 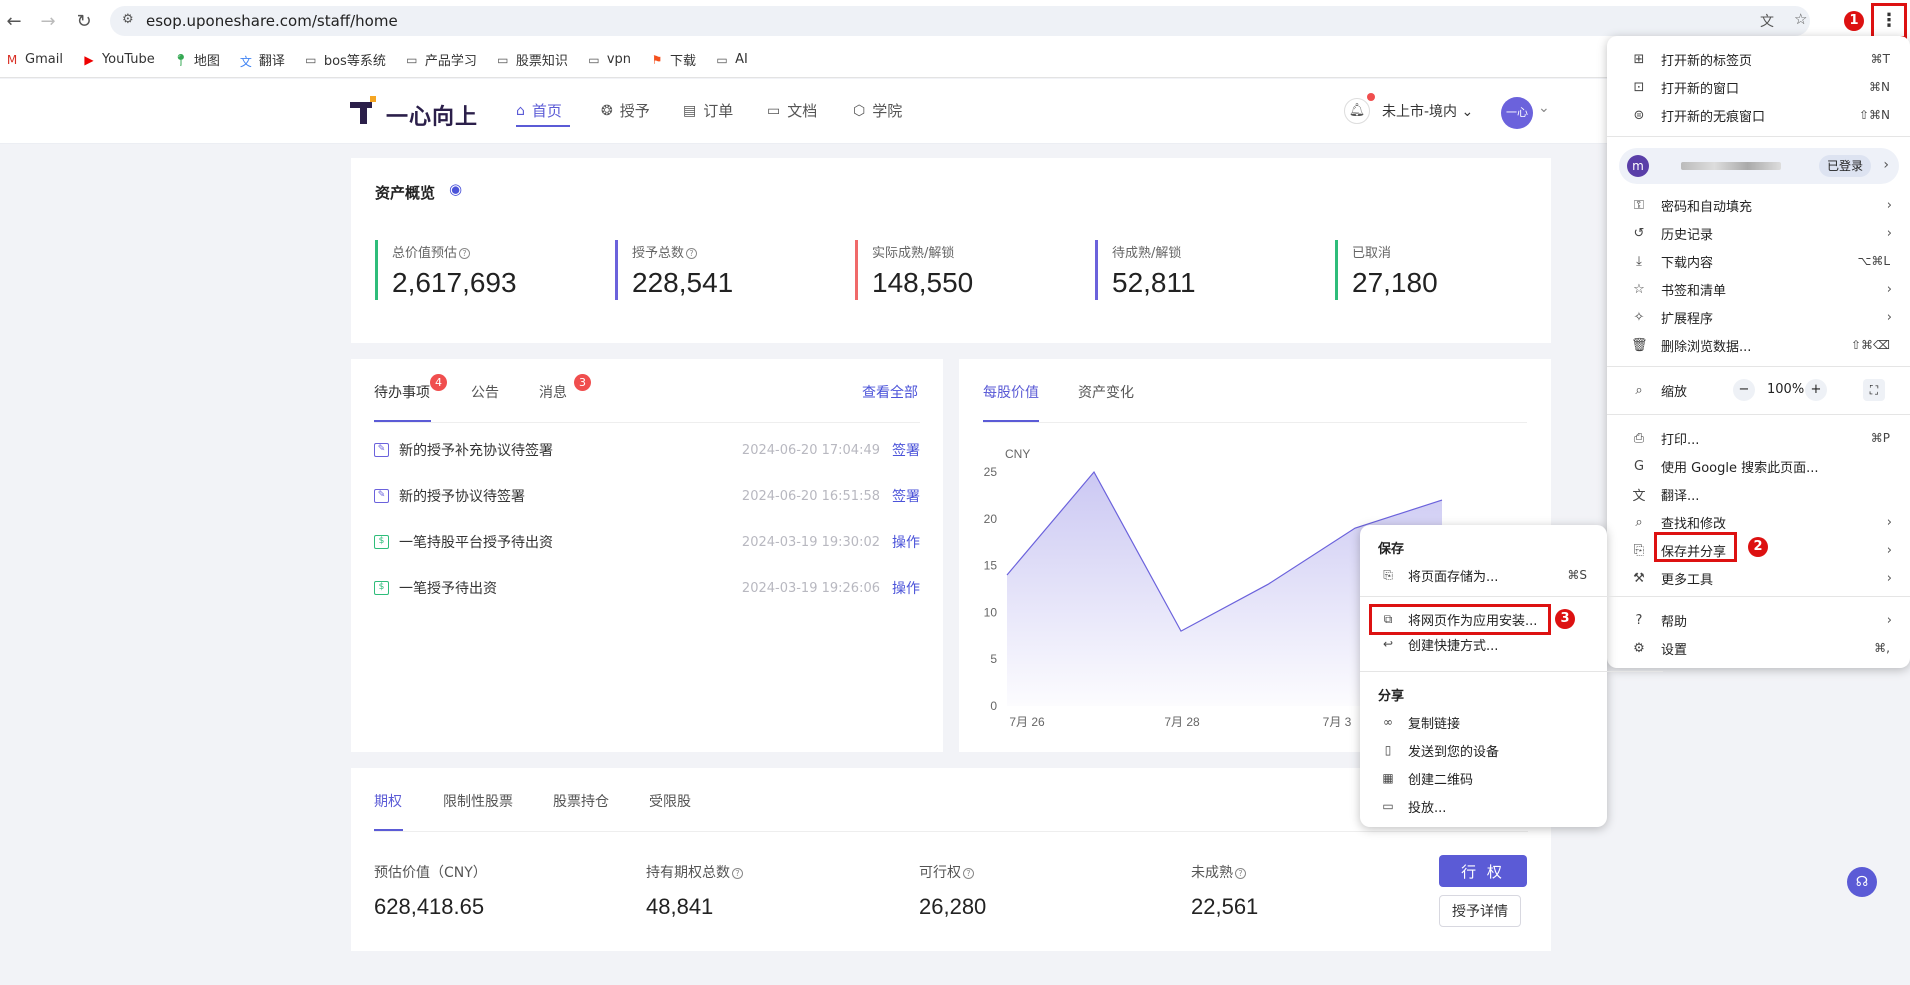 What do you see at coordinates (84, 21) in the screenshot?
I see `reload-icon: ↻` at bounding box center [84, 21].